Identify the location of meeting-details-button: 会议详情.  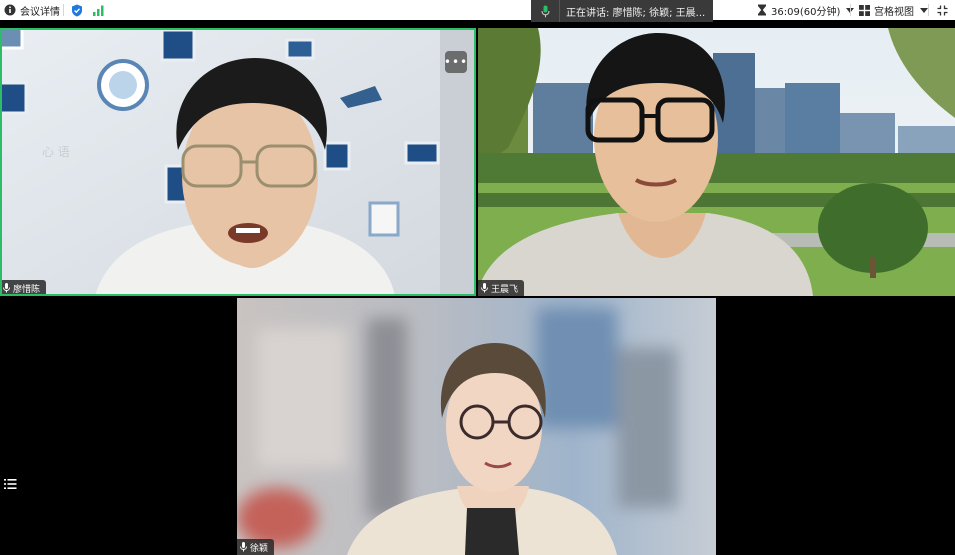
(32, 10).